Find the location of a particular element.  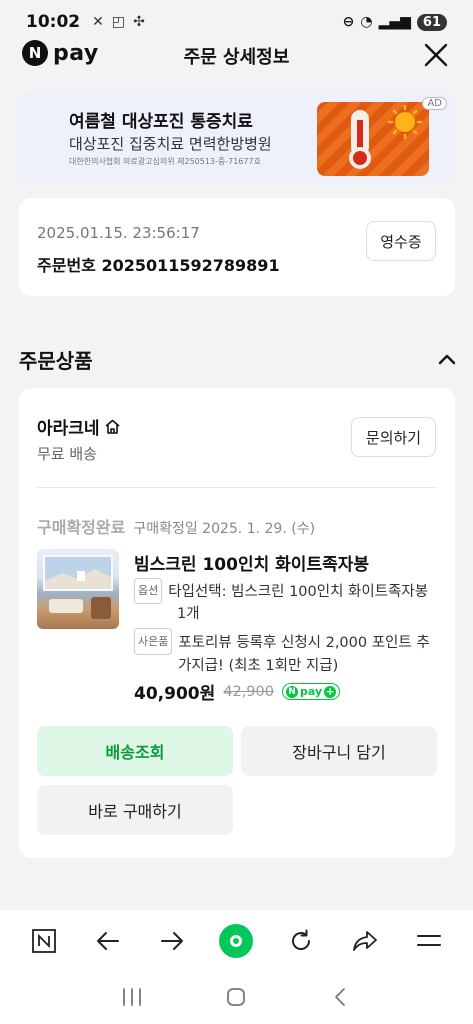

naver-n-icon is located at coordinates (44, 941).